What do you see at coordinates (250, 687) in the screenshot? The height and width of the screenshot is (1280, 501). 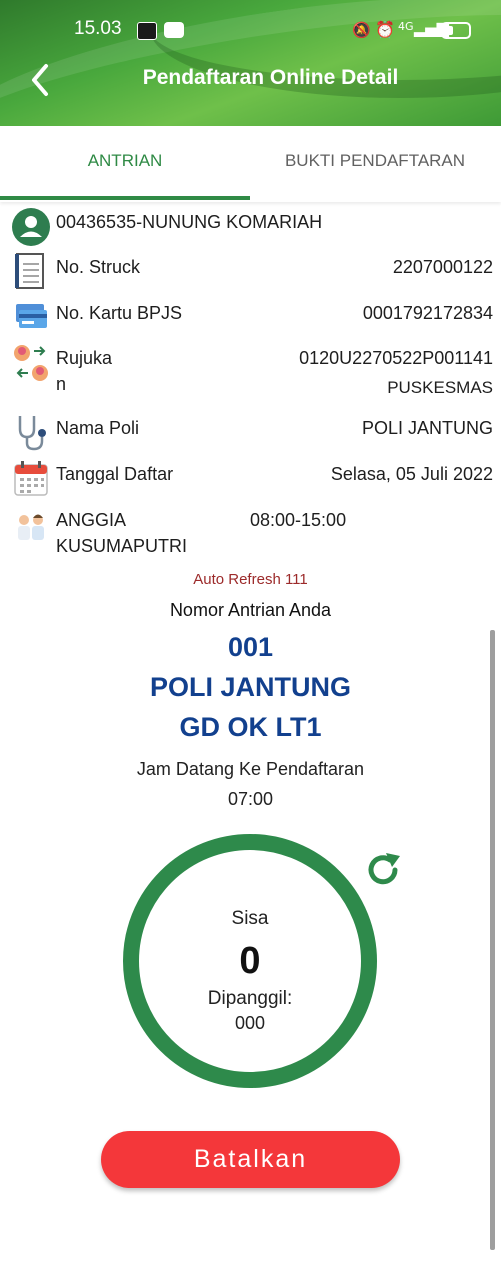 I see `queue-poli: POLI JANTUNG` at bounding box center [250, 687].